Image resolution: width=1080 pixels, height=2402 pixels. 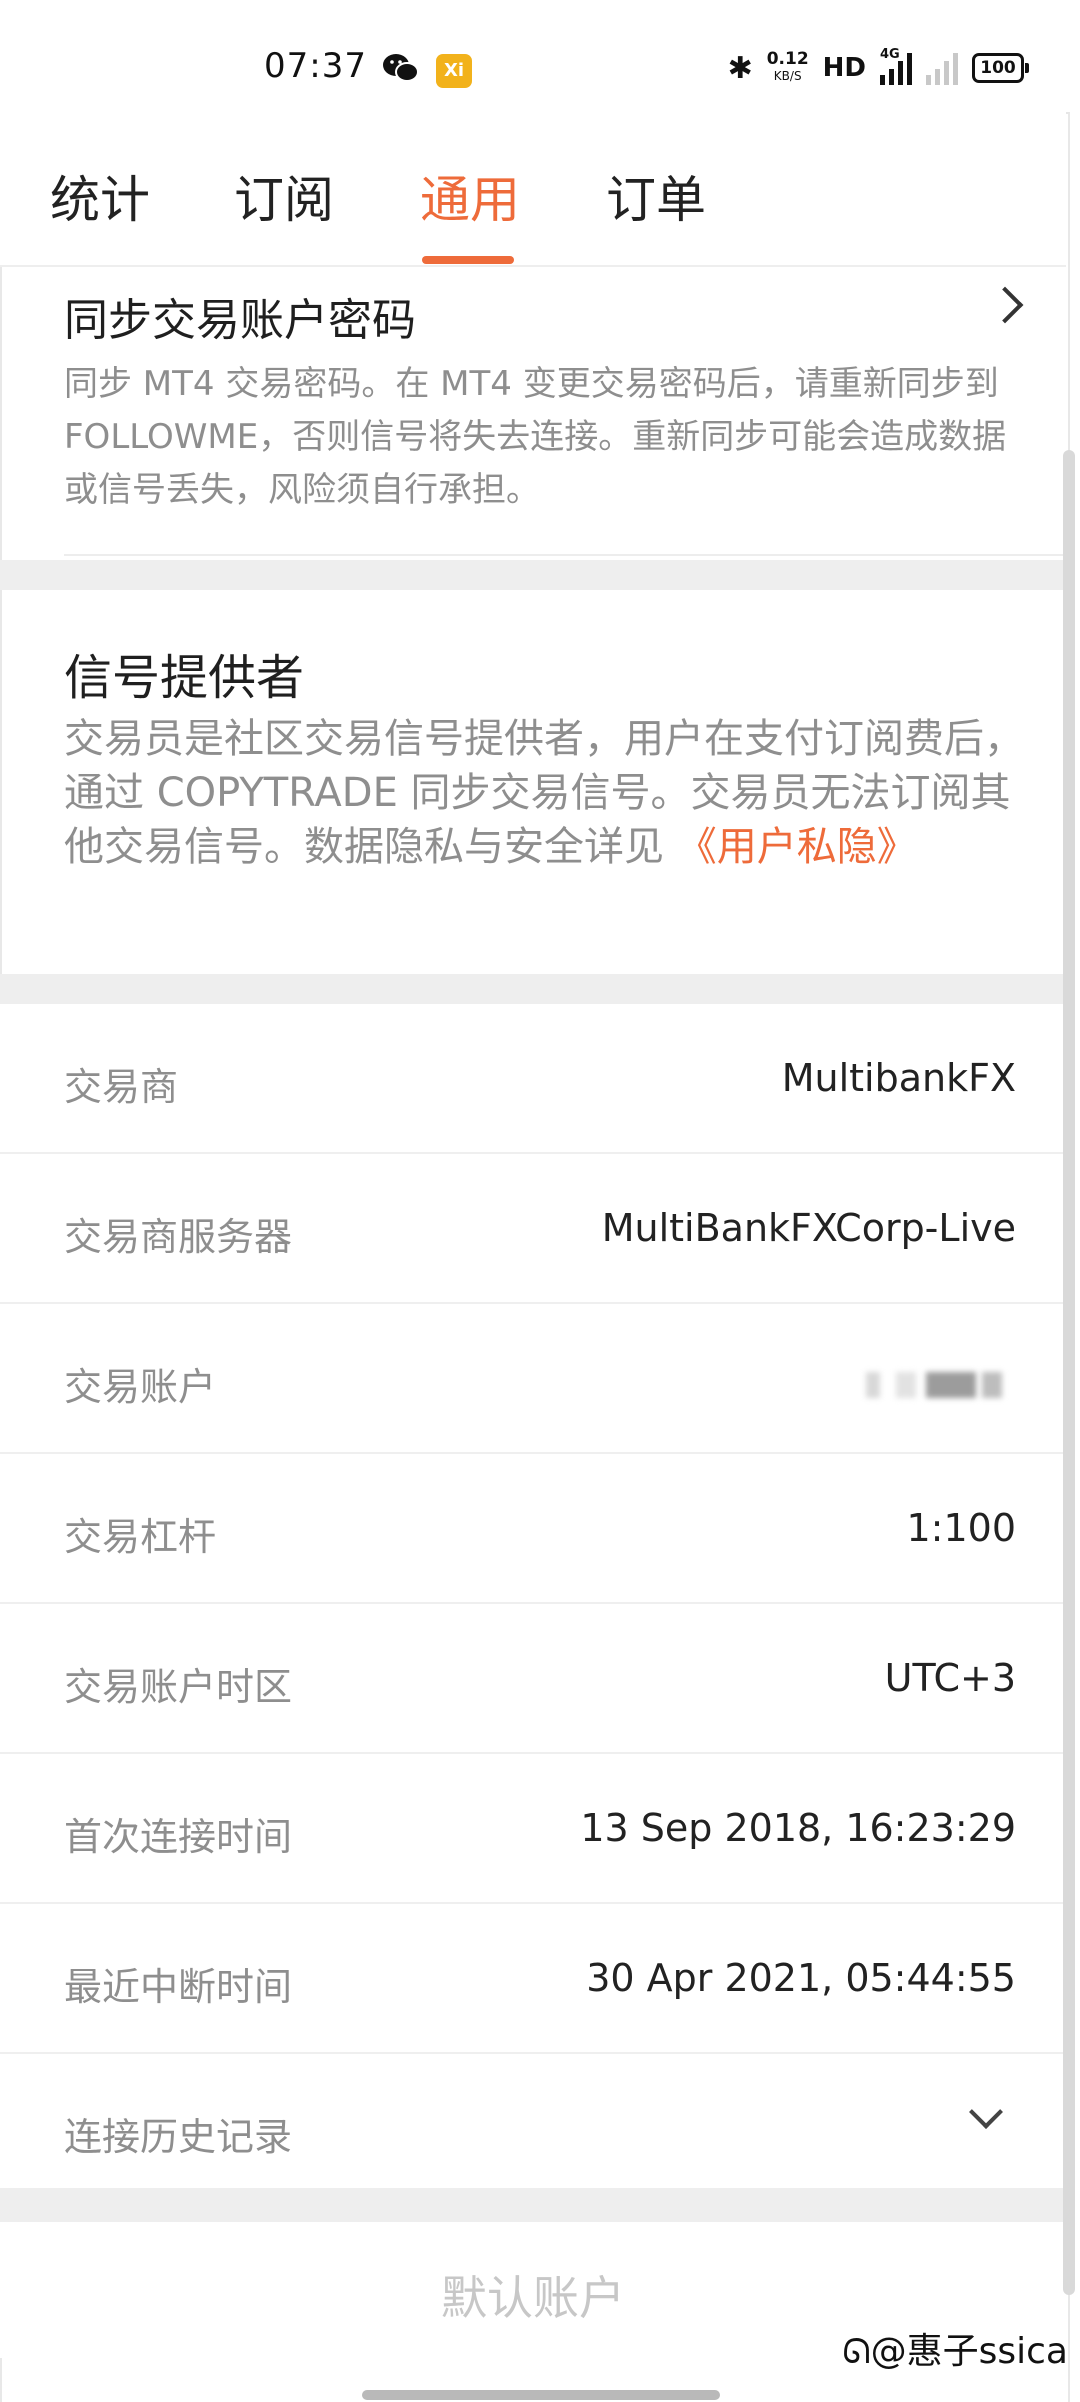 I want to click on timezone-label: 交易账户时区, so click(x=178, y=1687).